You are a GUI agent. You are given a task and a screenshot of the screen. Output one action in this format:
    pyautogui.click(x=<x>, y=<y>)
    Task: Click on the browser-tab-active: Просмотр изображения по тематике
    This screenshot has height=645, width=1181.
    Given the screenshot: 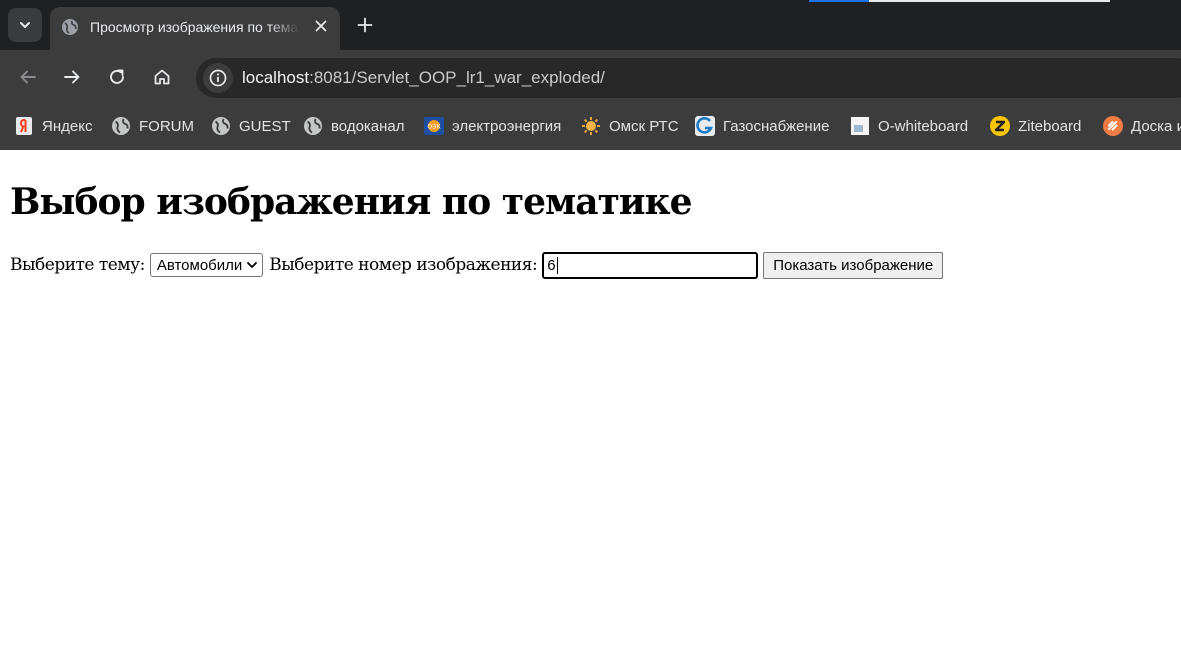 What is the action you would take?
    pyautogui.click(x=195, y=28)
    